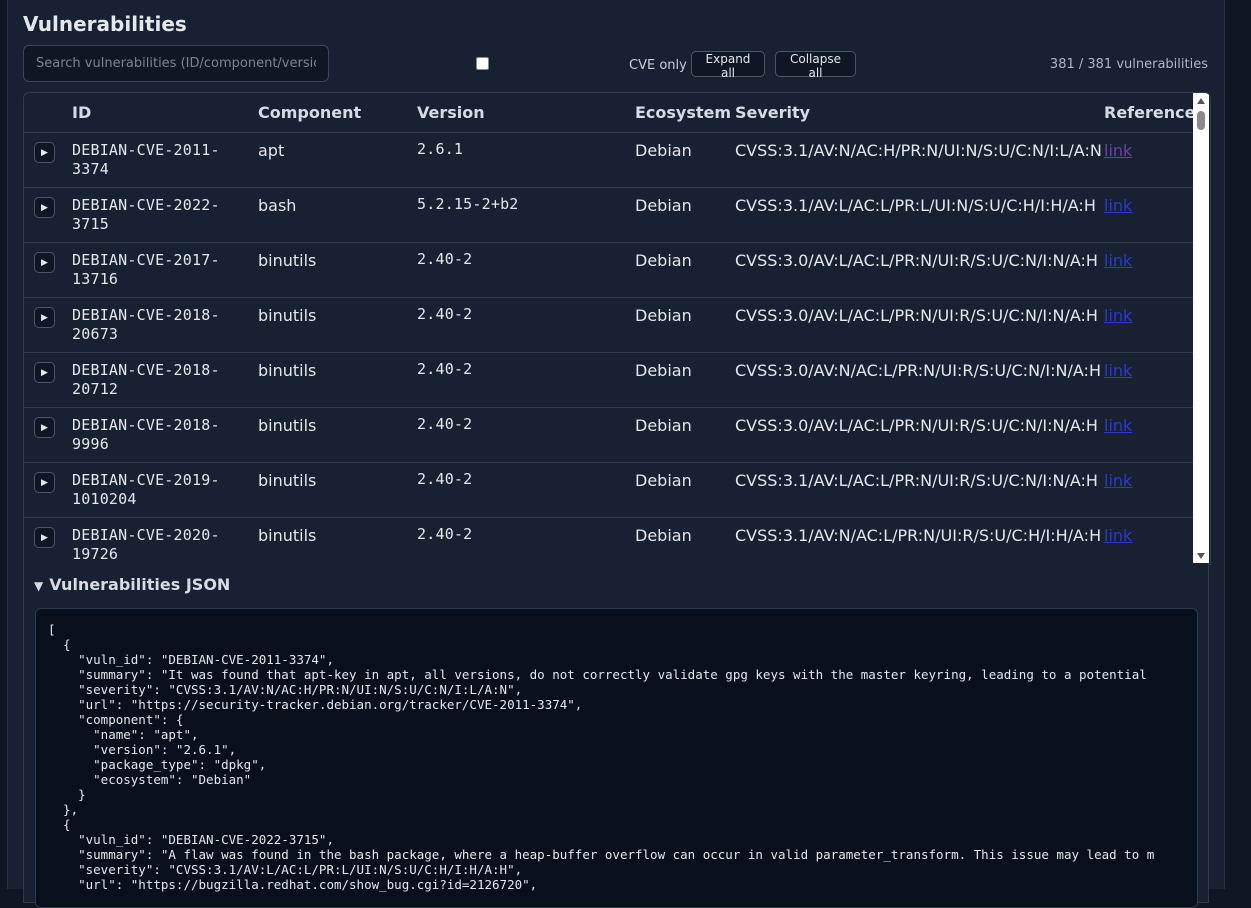 This screenshot has height=908, width=1251. Describe the element at coordinates (146, 379) in the screenshot. I see `vuln-id: DEBIAN-CVE-2018-20712` at that location.